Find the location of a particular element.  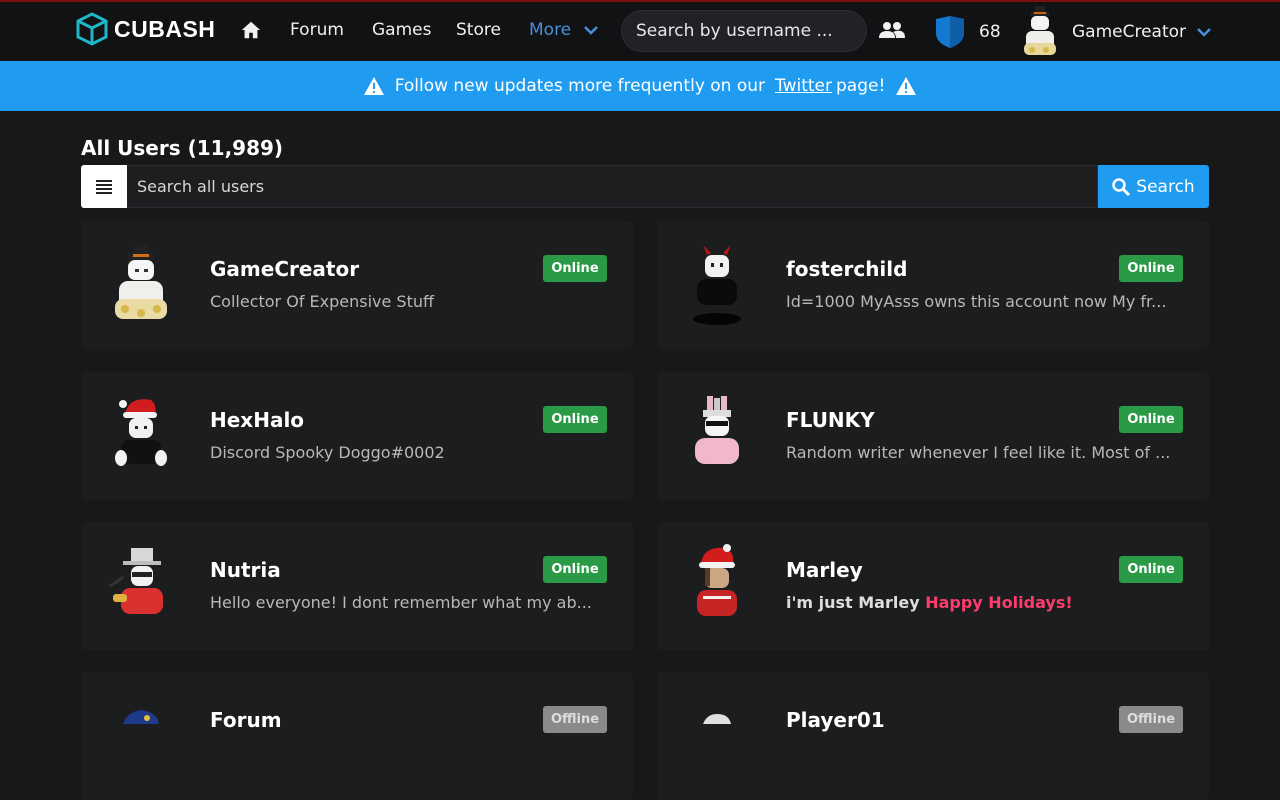

nav-more: More is located at coordinates (564, 30).